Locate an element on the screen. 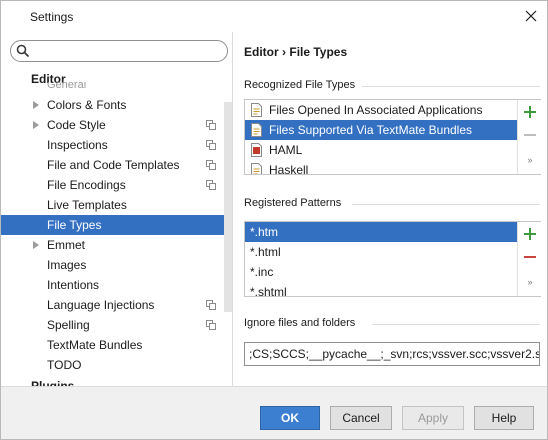 The height and width of the screenshot is (440, 548). haml-file-icon is located at coordinates (256, 150).